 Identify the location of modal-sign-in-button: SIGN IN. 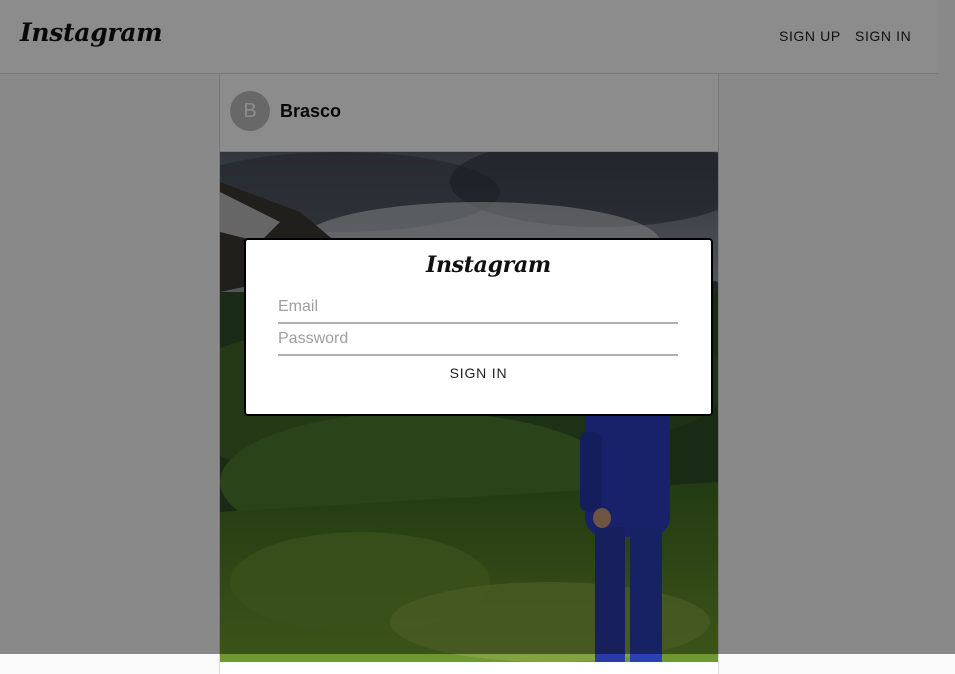
(478, 373).